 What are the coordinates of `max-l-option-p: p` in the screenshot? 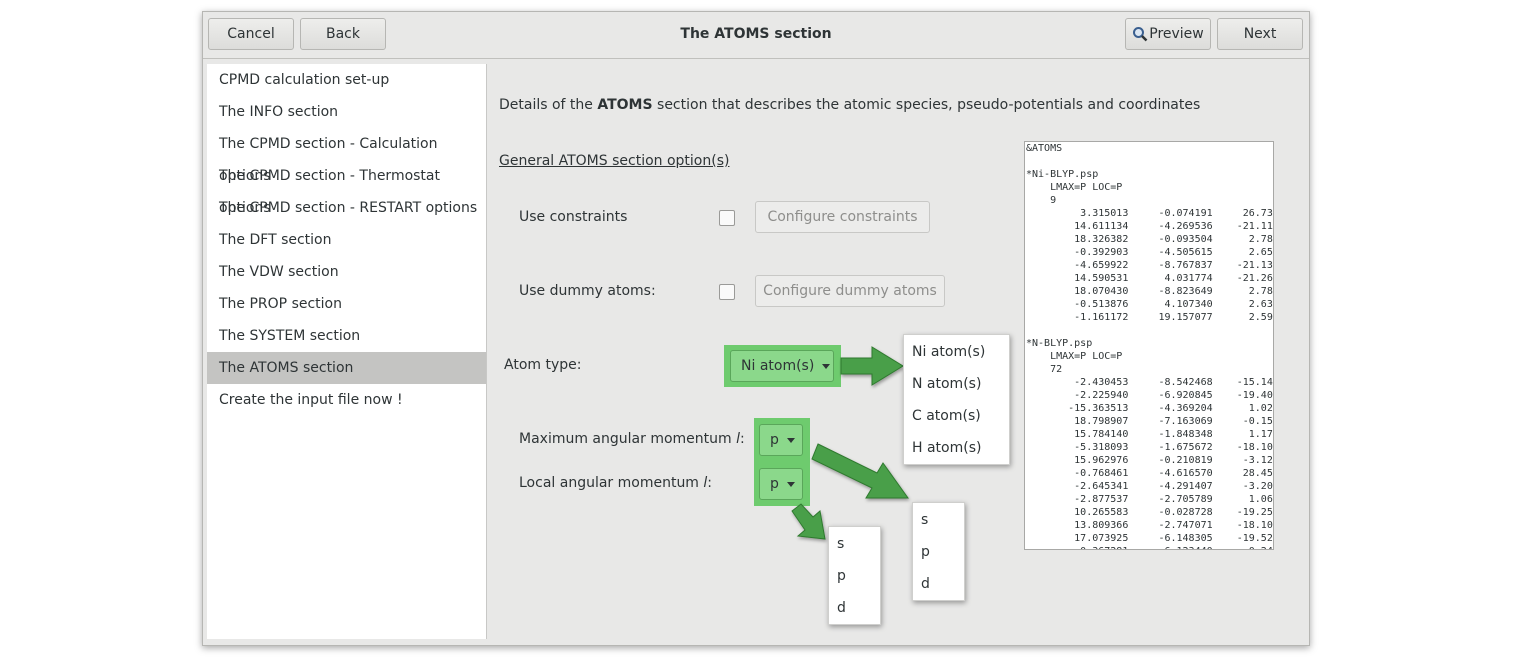 It's located at (925, 552).